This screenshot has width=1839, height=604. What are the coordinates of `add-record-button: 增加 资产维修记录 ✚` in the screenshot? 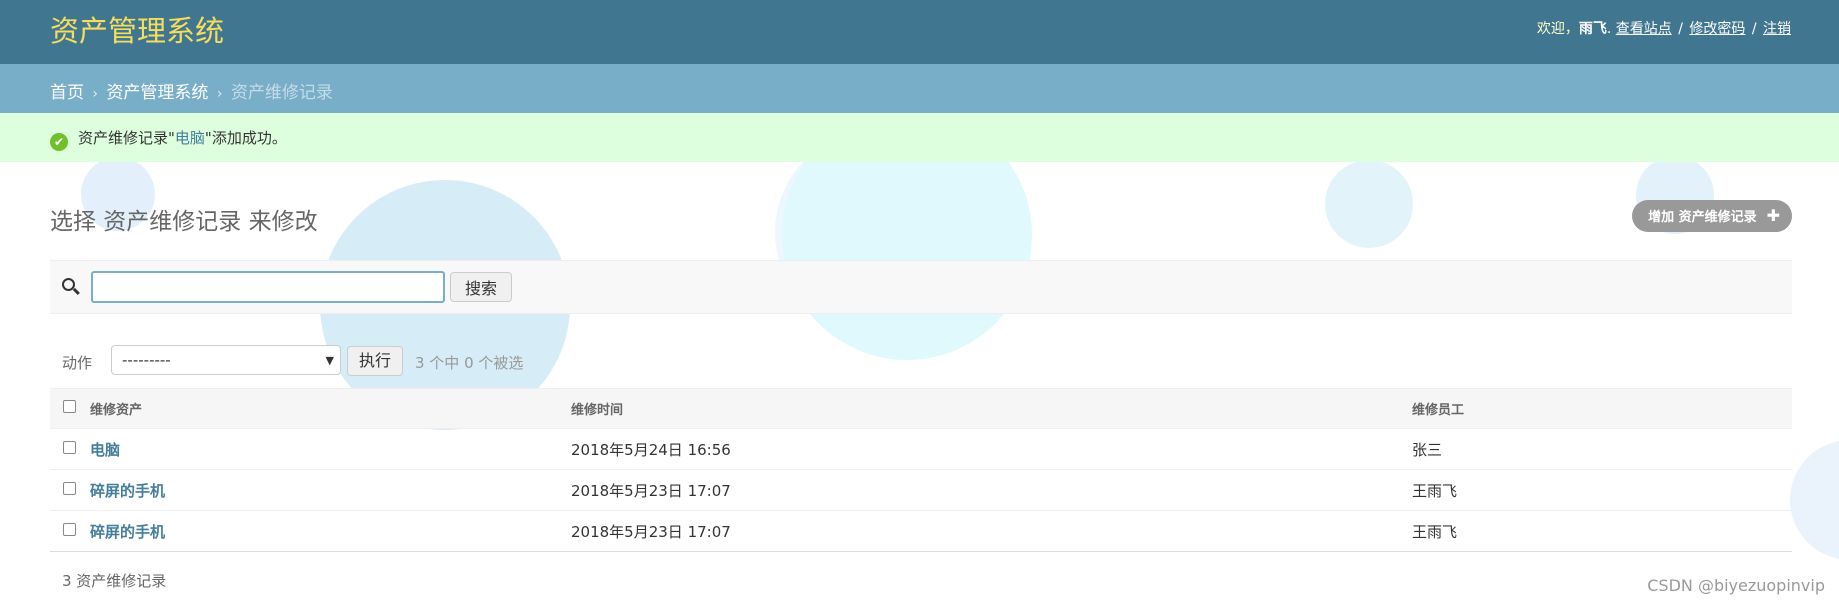 It's located at (1712, 216).